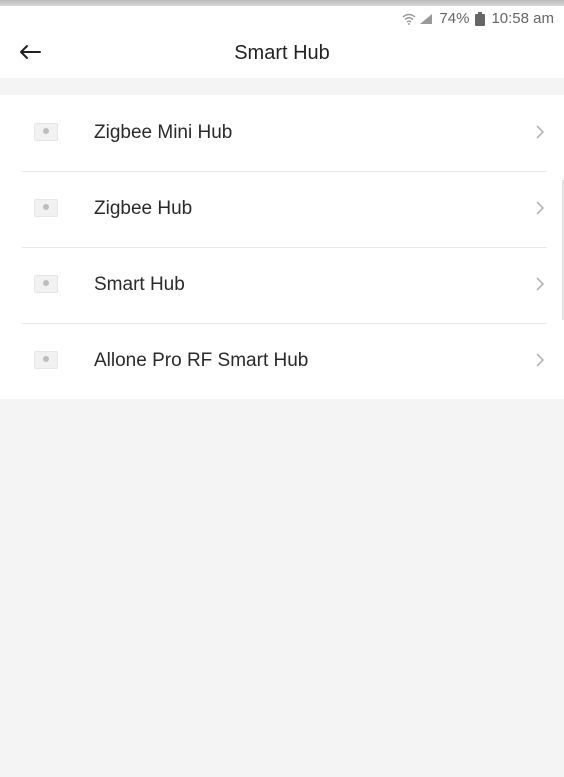 The image size is (564, 777). Describe the element at coordinates (282, 285) in the screenshot. I see `list-item: Smart Hub` at that location.